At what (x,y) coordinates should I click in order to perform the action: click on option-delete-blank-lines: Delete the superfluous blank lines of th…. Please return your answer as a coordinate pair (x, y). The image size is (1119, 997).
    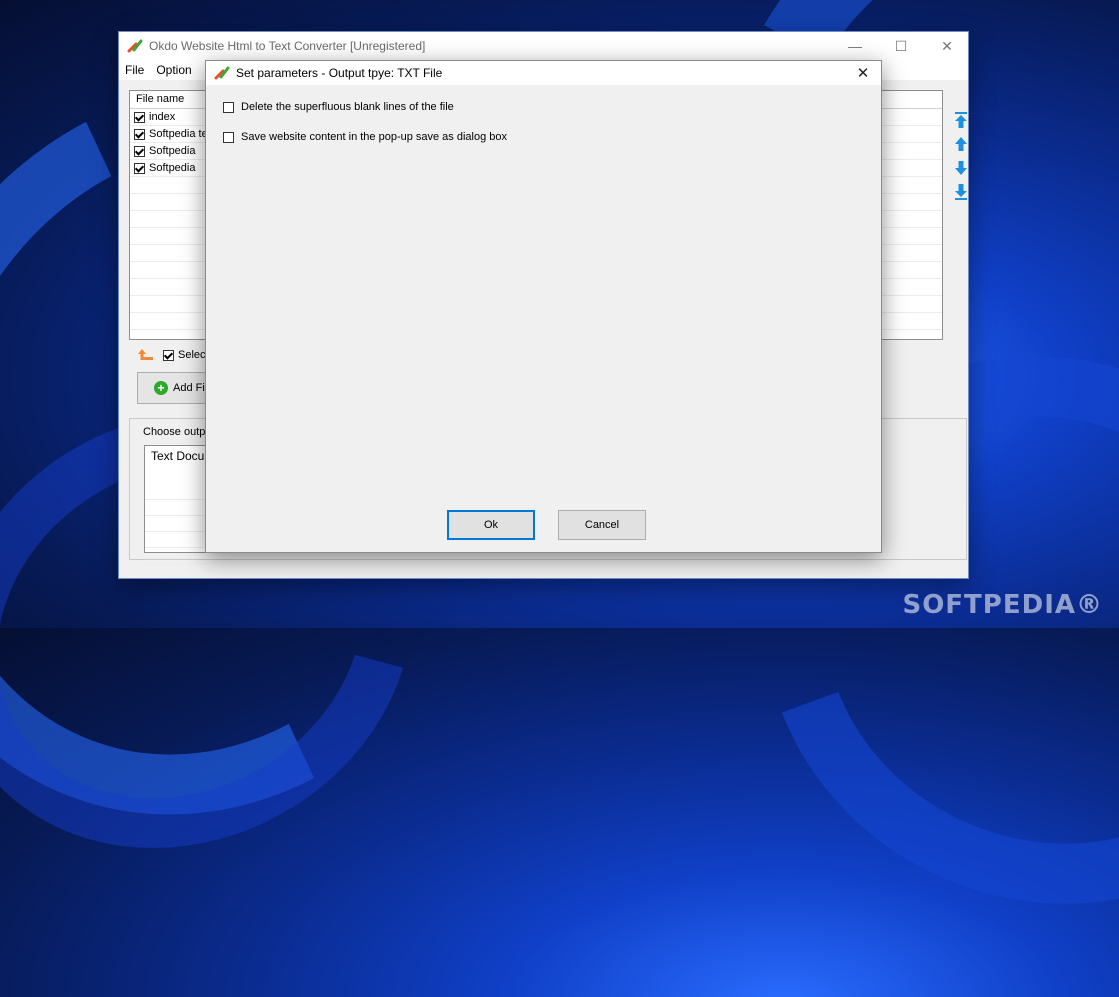
    Looking at the image, I should click on (338, 107).